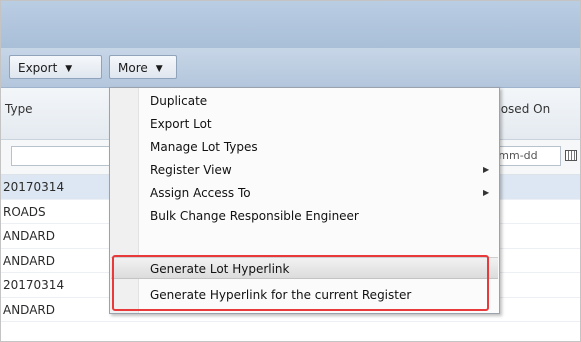 This screenshot has width=581, height=342. What do you see at coordinates (571, 155) in the screenshot?
I see `calendar-icon` at bounding box center [571, 155].